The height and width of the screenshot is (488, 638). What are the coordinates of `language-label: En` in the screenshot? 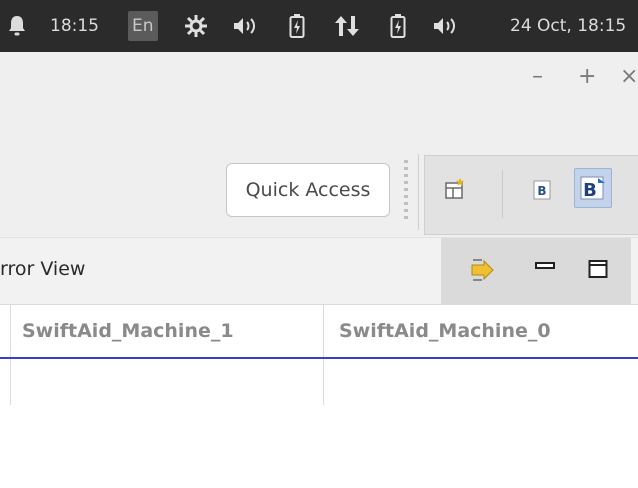 It's located at (143, 26).